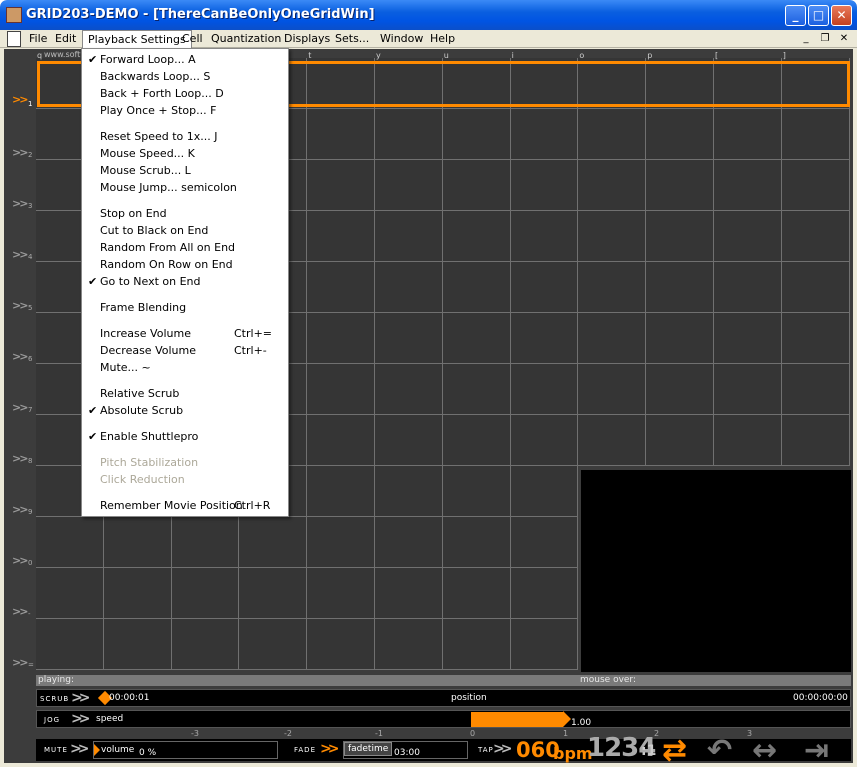  I want to click on mdi-minimize-button: _, so click(806, 39).